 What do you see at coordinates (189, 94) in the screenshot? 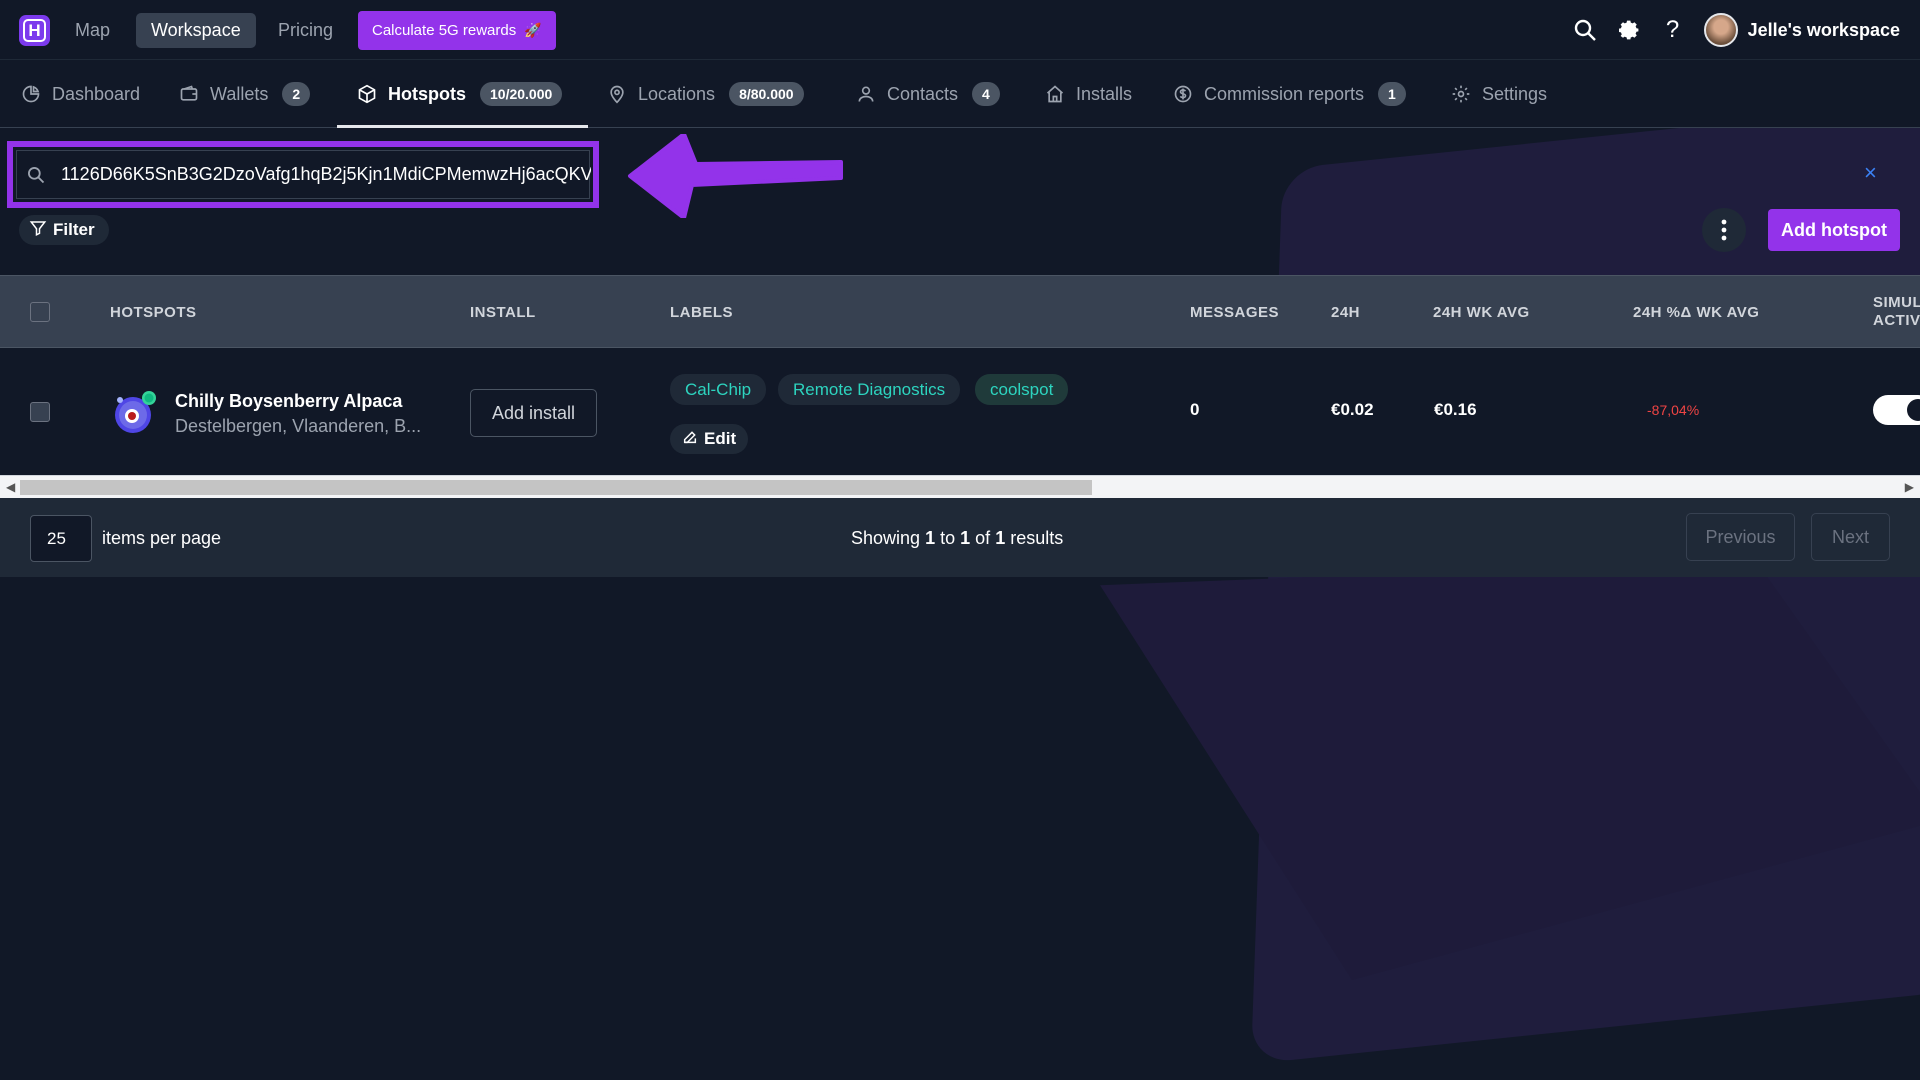
I see `wallet-icon` at bounding box center [189, 94].